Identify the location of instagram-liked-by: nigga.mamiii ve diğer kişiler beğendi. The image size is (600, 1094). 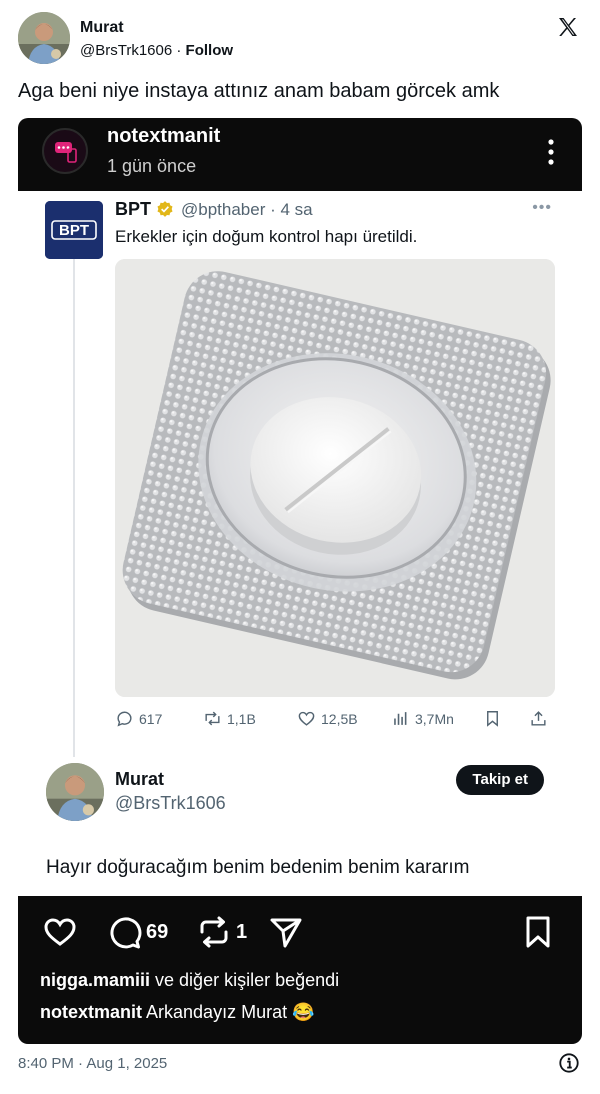
(189, 980).